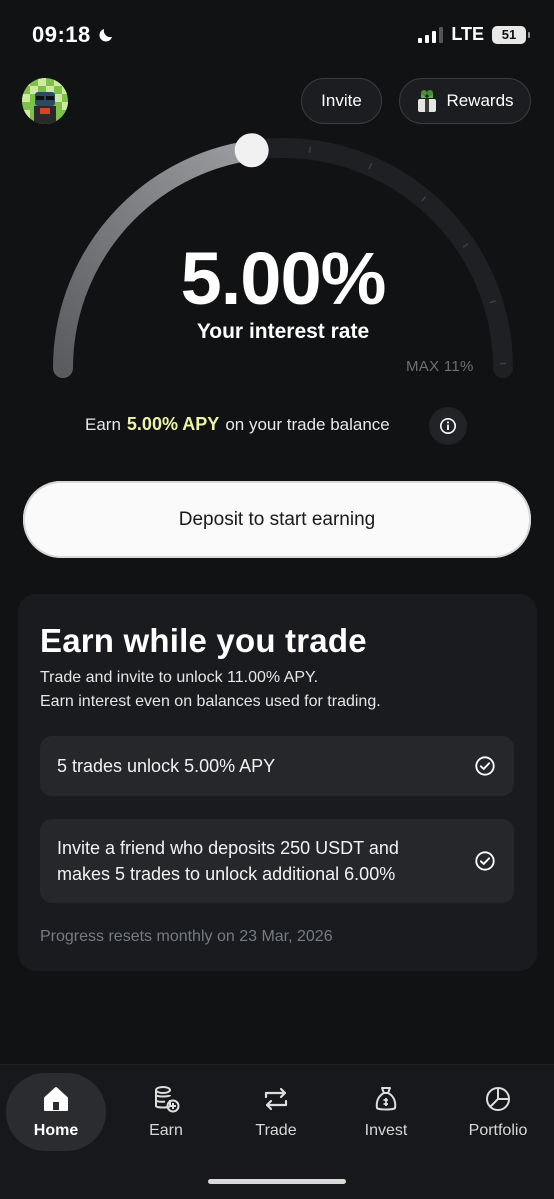 Image resolution: width=554 pixels, height=1199 pixels. What do you see at coordinates (276, 1130) in the screenshot?
I see `nav-label-trade: Trade` at bounding box center [276, 1130].